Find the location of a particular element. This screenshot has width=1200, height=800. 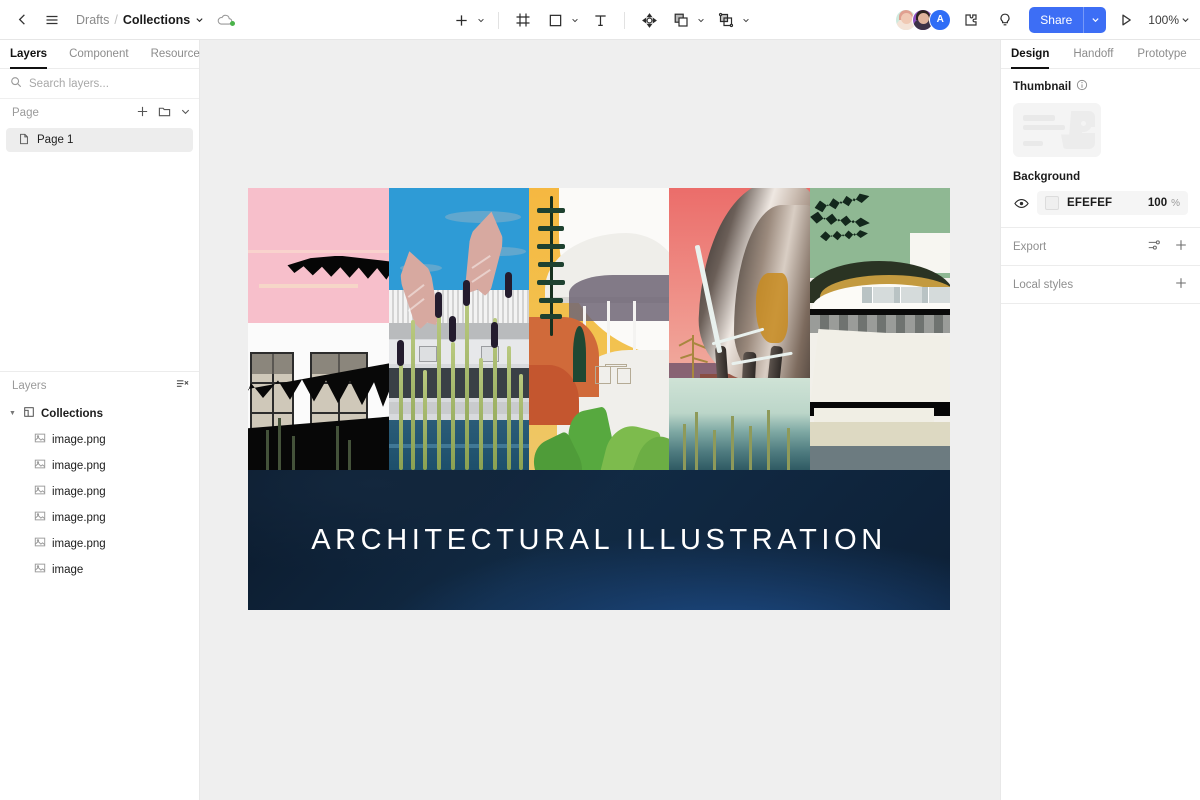

vector-tool is located at coordinates (649, 20).